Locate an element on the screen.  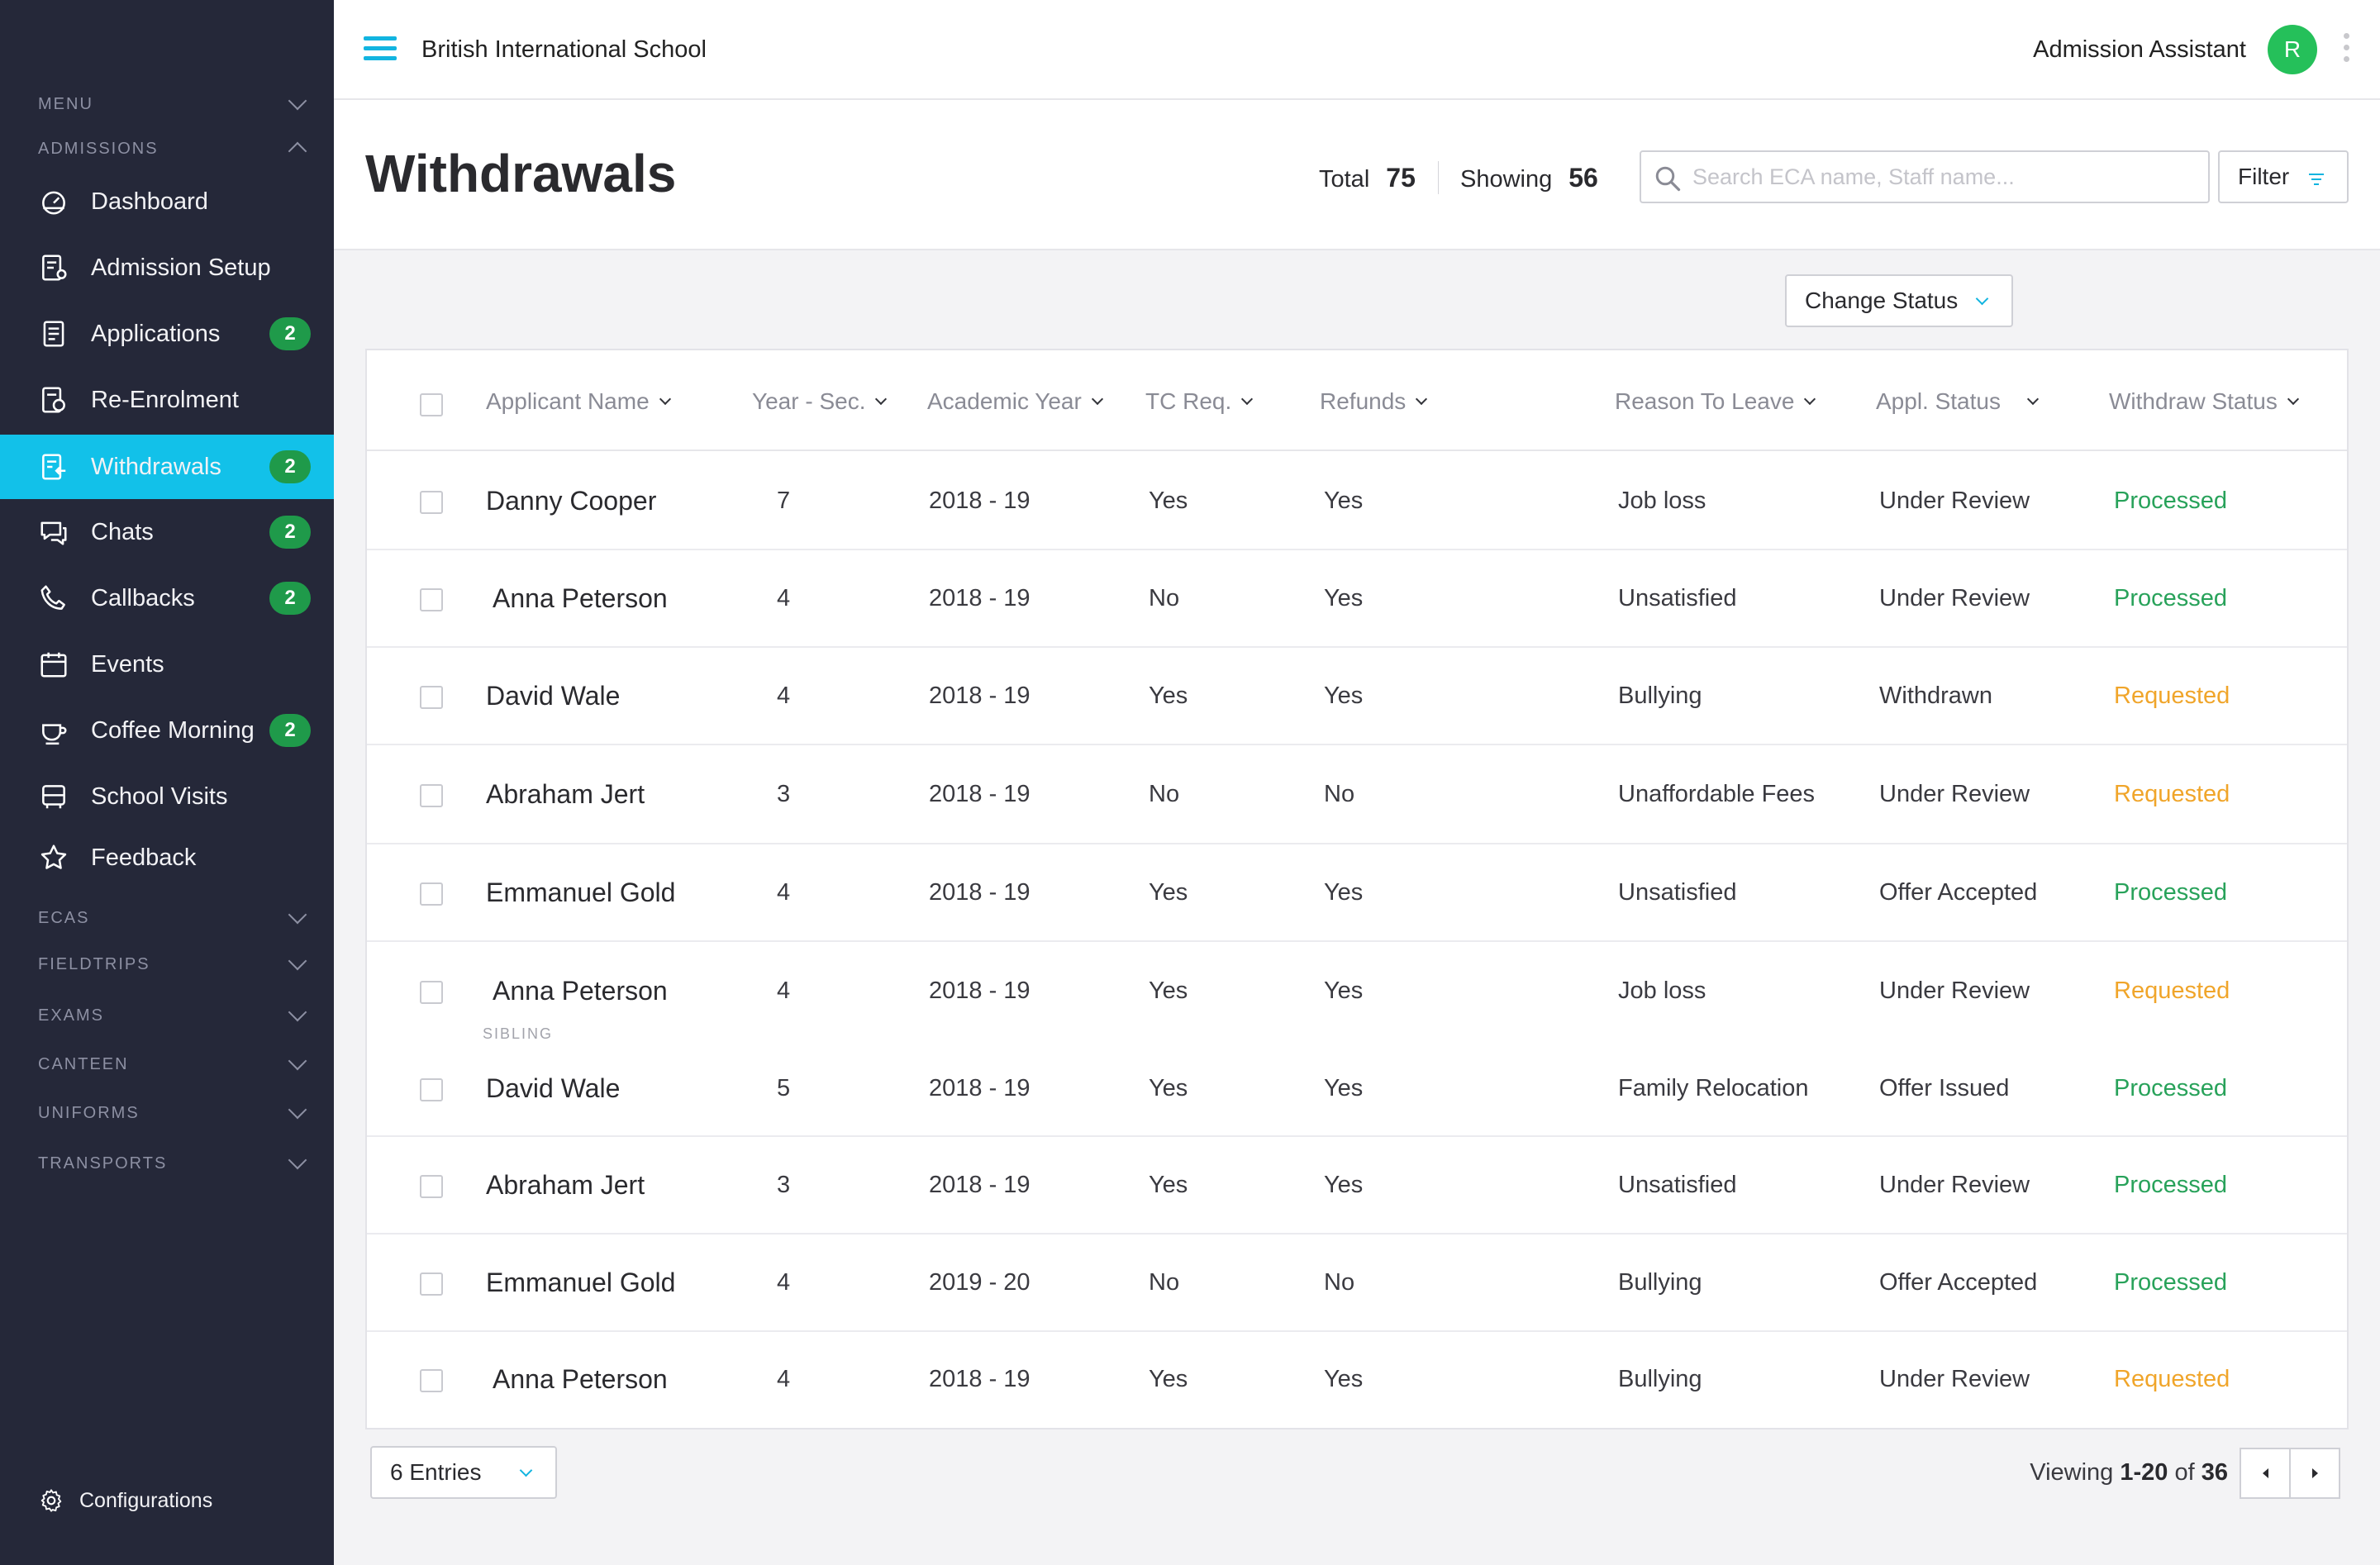
change-status-button: Change Status is located at coordinates (1899, 300).